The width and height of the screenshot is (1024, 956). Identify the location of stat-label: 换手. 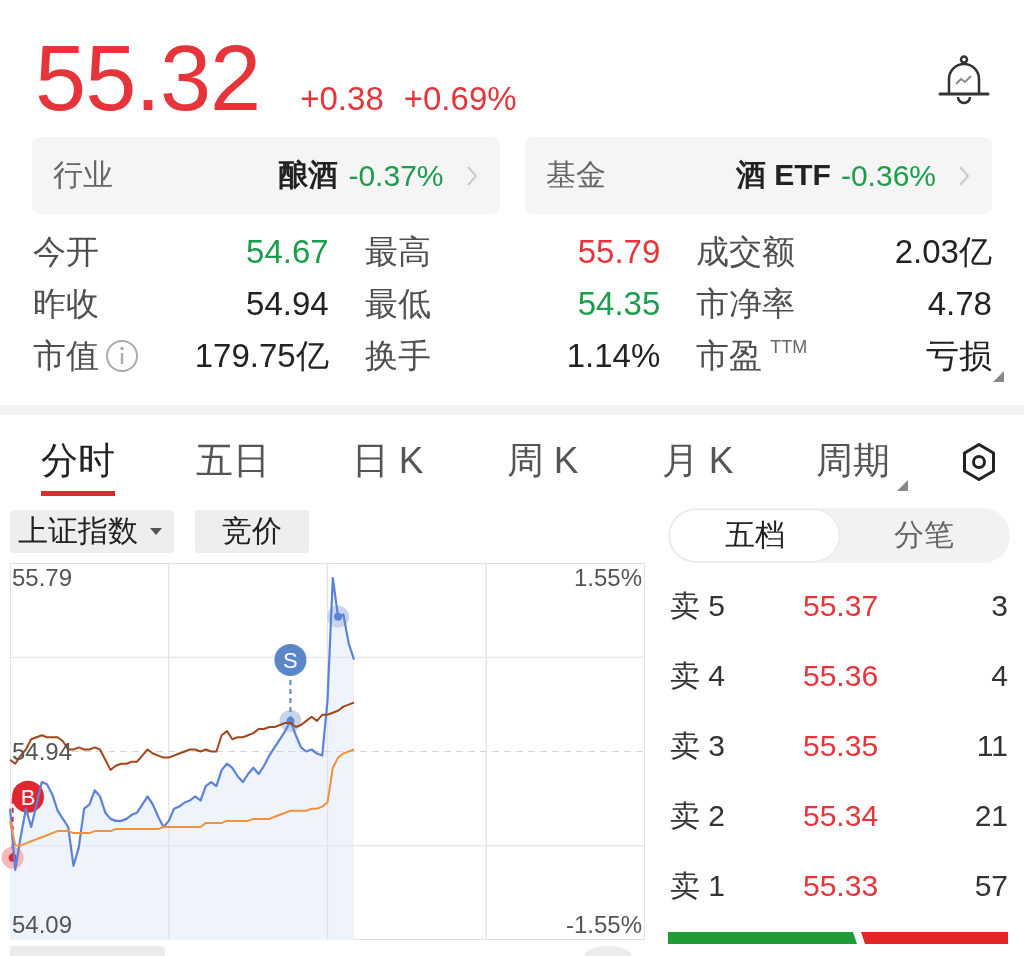
(397, 355).